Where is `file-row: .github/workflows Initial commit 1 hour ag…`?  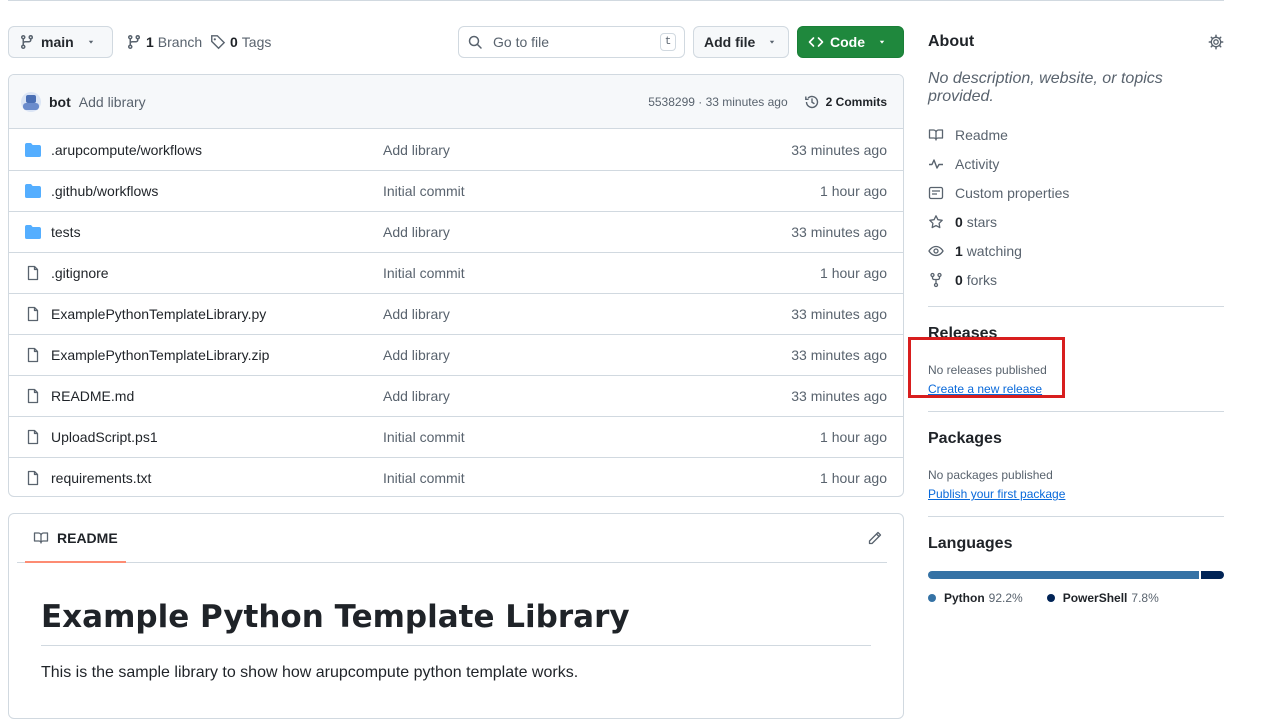
file-row: .github/workflows Initial commit 1 hour ag… is located at coordinates (456, 190).